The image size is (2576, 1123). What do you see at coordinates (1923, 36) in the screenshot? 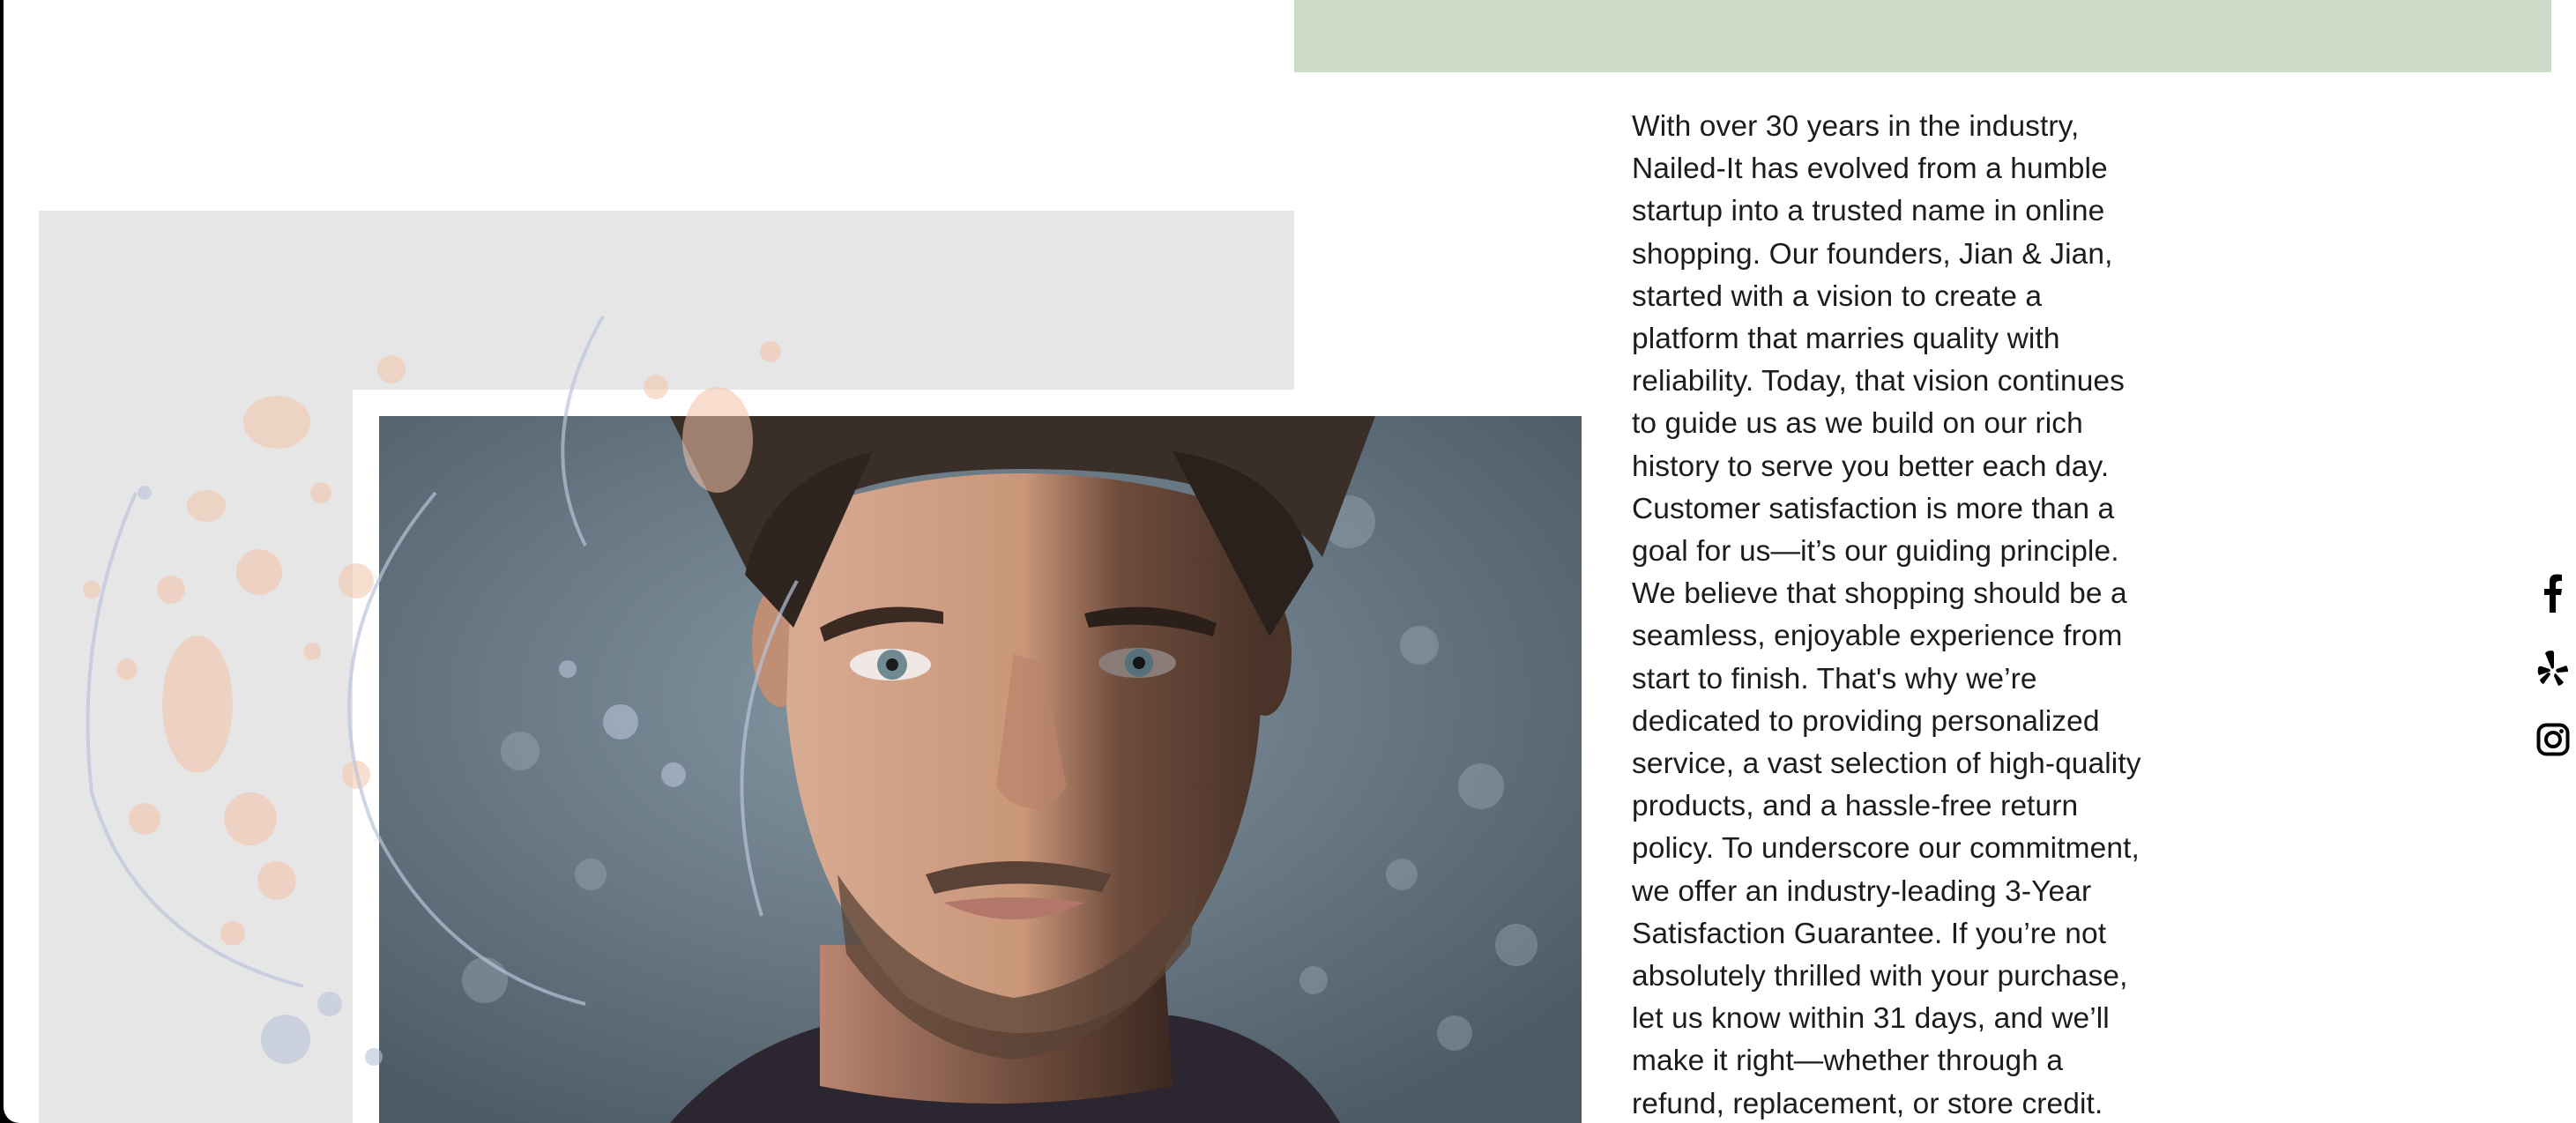
I see `header-color-band` at bounding box center [1923, 36].